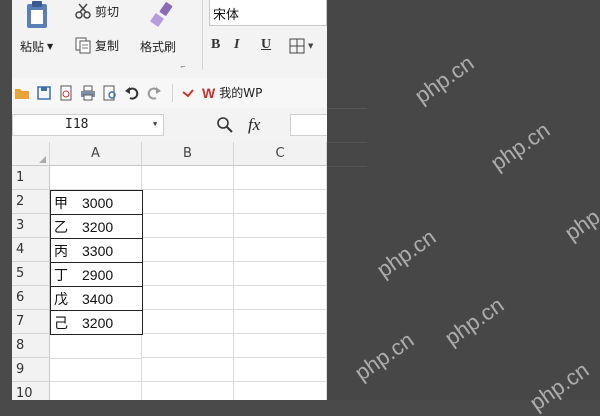 Image resolution: width=600 pixels, height=416 pixels. Describe the element at coordinates (66, 93) in the screenshot. I see `export-pdf-icon` at that location.